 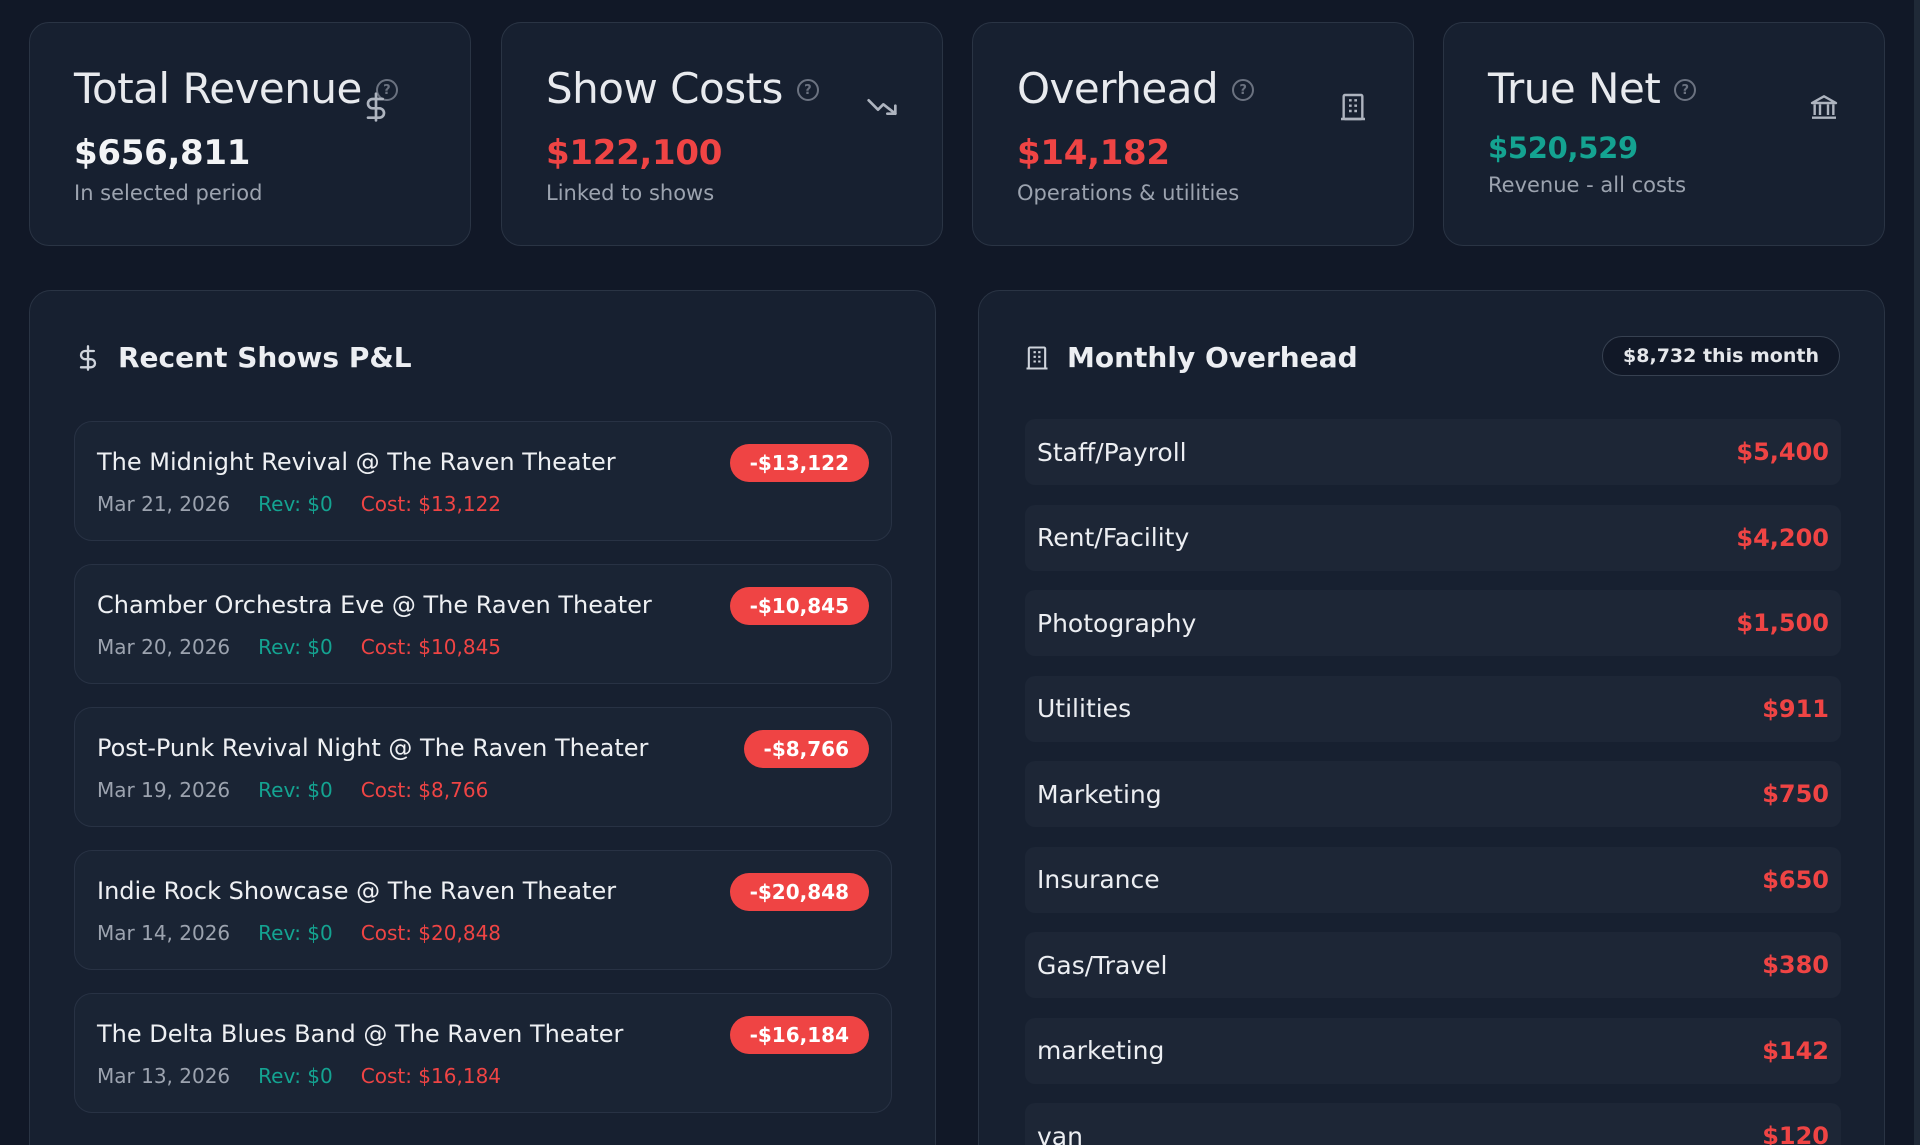 What do you see at coordinates (1433, 708) in the screenshot?
I see `overhead-row: Utilities $911` at bounding box center [1433, 708].